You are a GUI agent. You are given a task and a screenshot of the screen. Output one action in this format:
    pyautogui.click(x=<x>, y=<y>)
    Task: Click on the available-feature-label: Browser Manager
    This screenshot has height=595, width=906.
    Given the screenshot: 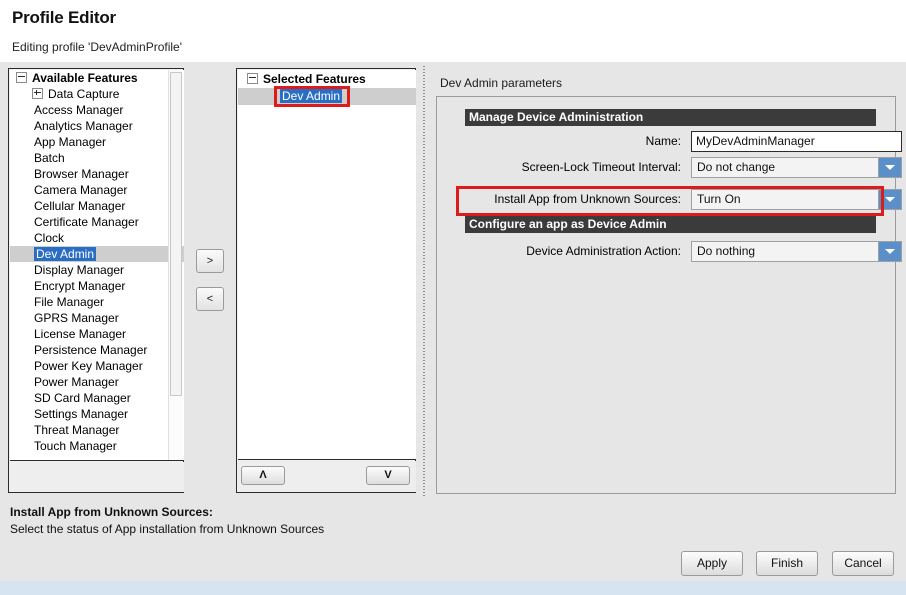 What is the action you would take?
    pyautogui.click(x=81, y=174)
    